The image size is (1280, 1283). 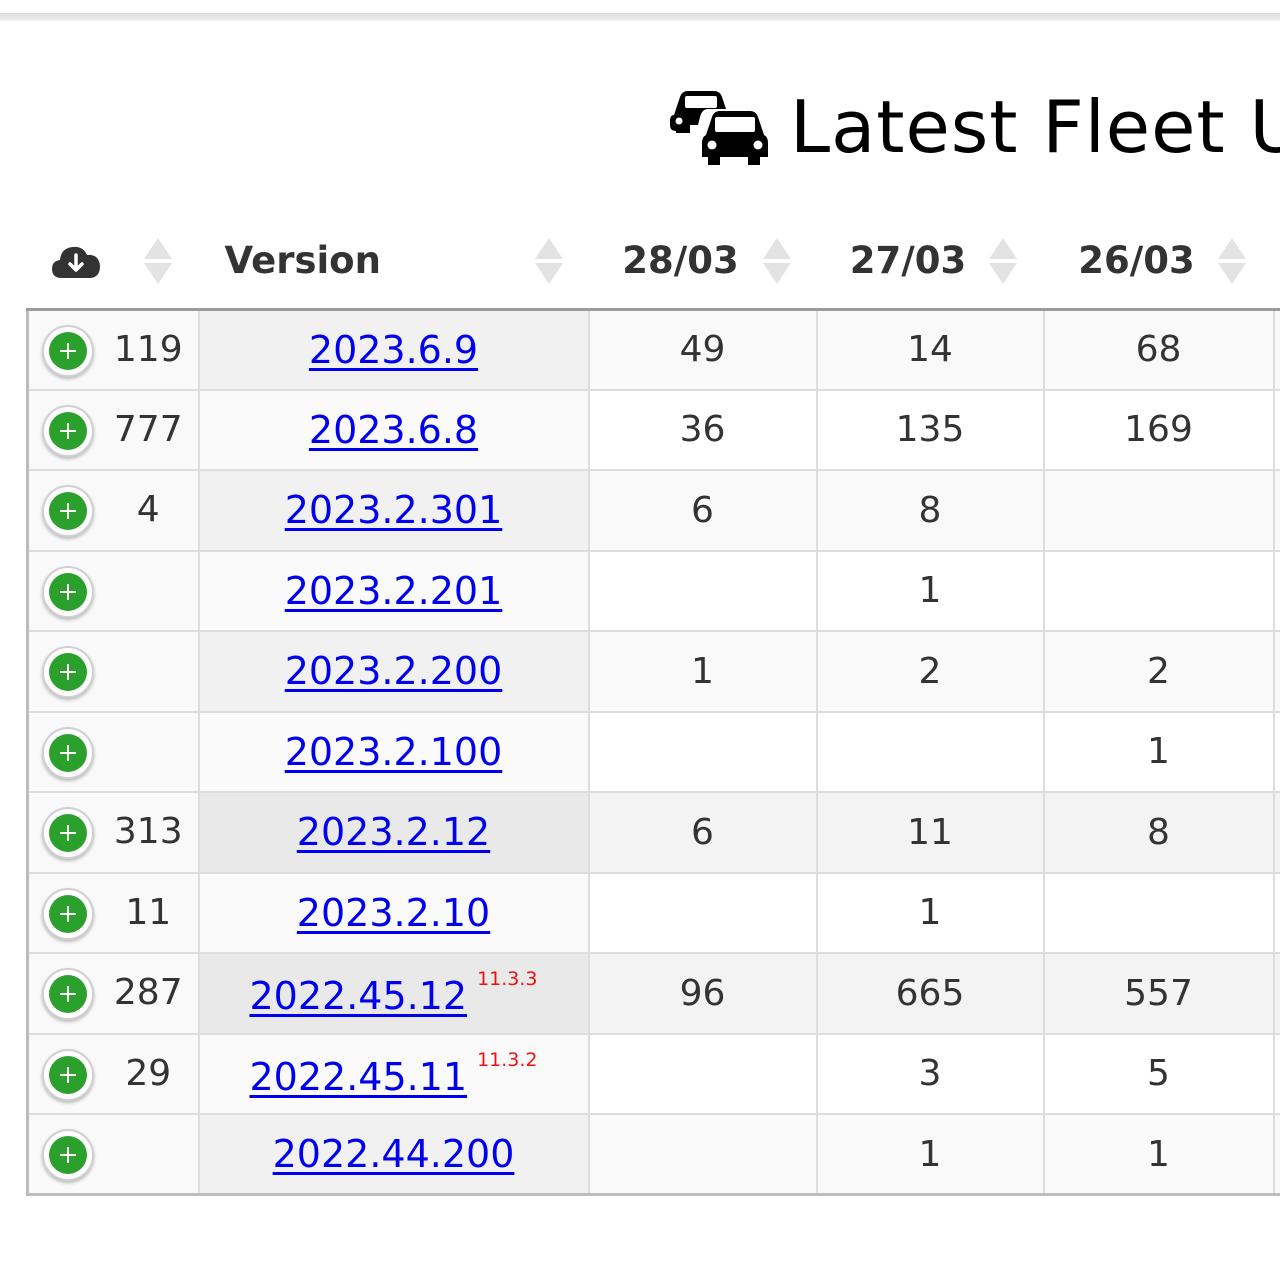 What do you see at coordinates (1158, 993) in the screenshot?
I see `count-cell-date3: 557` at bounding box center [1158, 993].